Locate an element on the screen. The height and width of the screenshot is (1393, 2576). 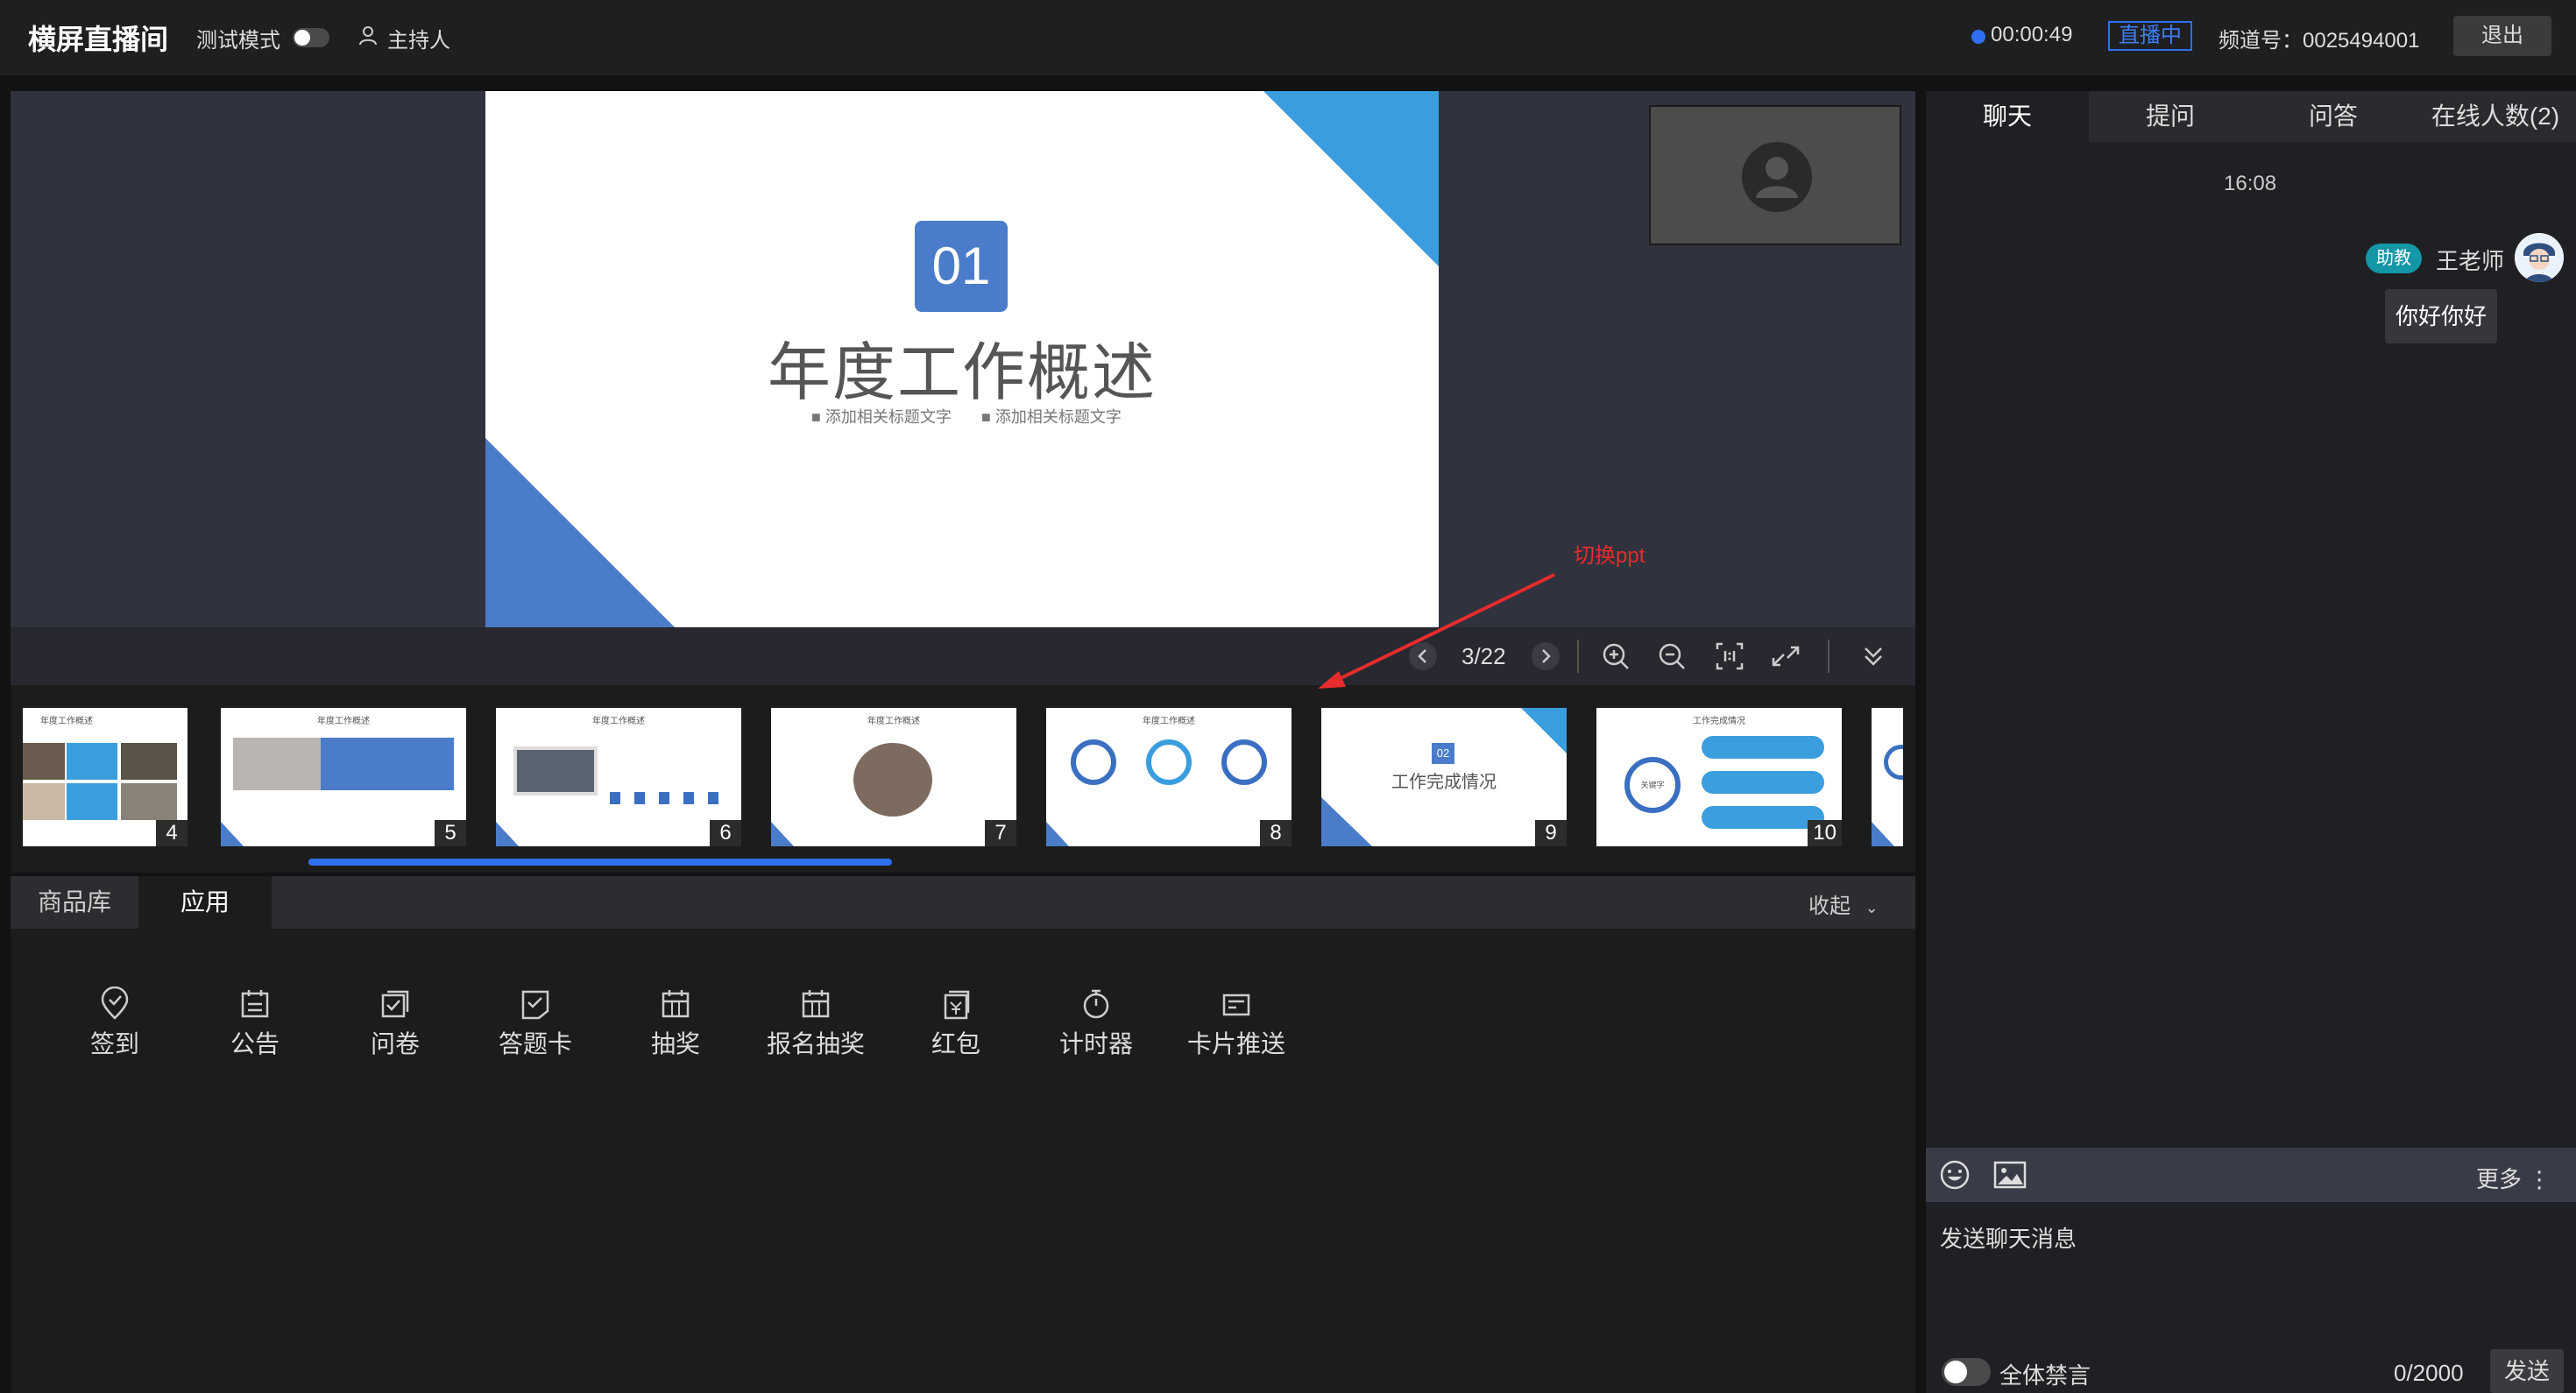
next-page-icon is located at coordinates (1545, 656).